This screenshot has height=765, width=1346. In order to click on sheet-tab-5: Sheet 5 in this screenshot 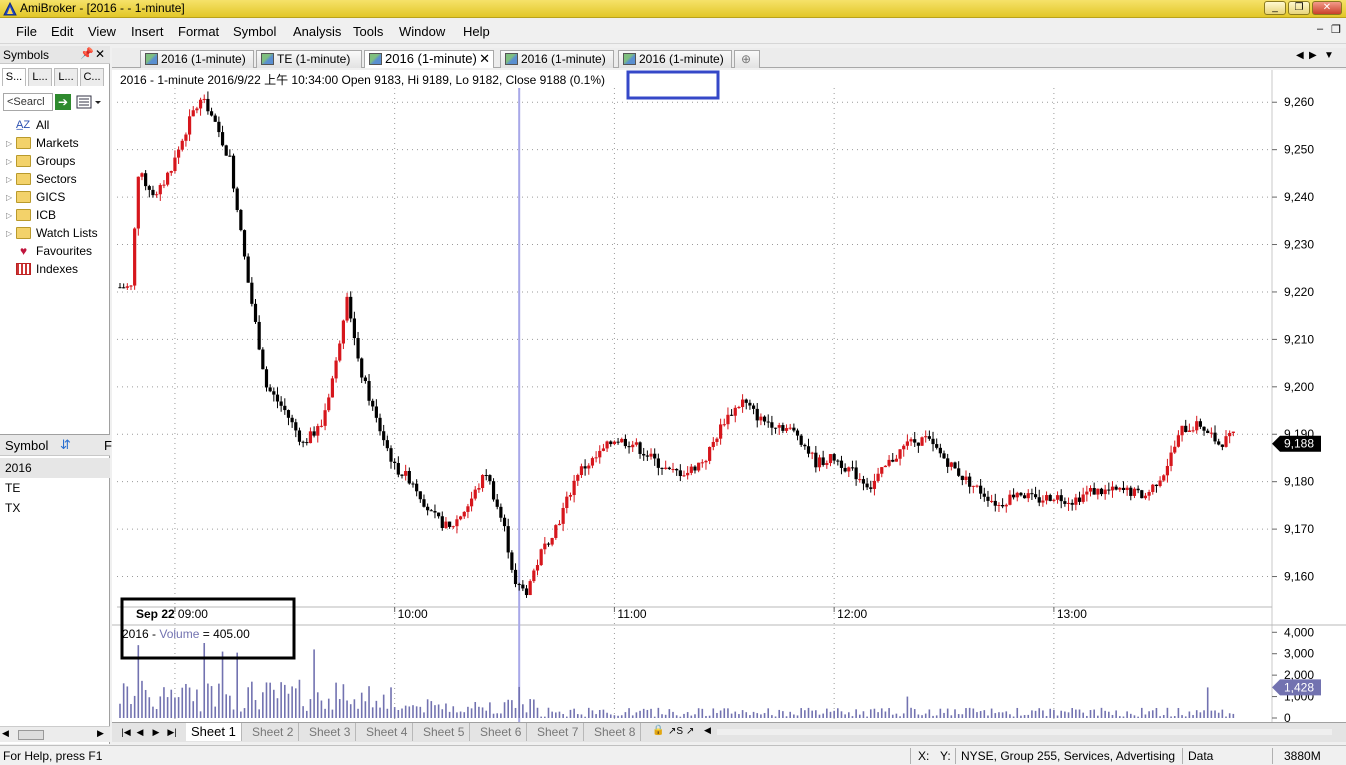, I will do `click(444, 732)`.